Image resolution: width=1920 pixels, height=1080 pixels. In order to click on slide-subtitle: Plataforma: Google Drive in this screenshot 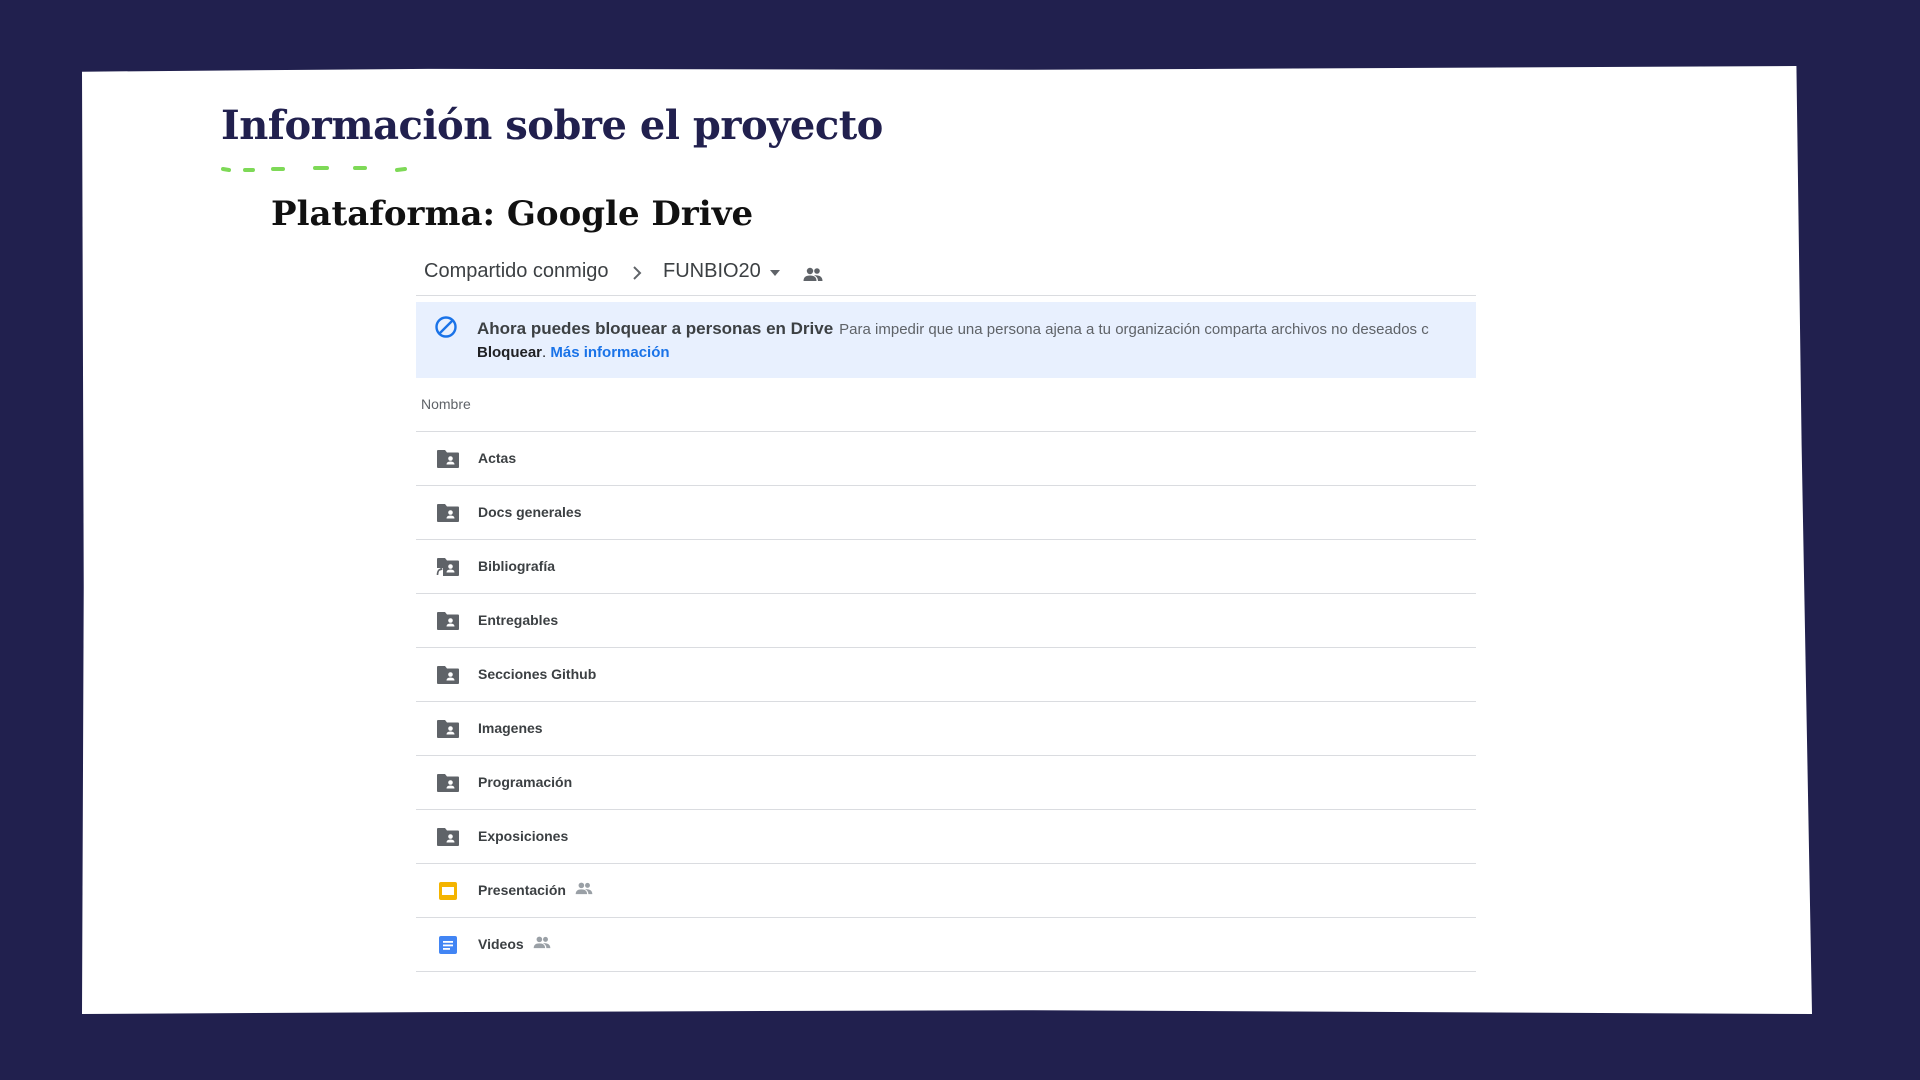, I will do `click(512, 214)`.